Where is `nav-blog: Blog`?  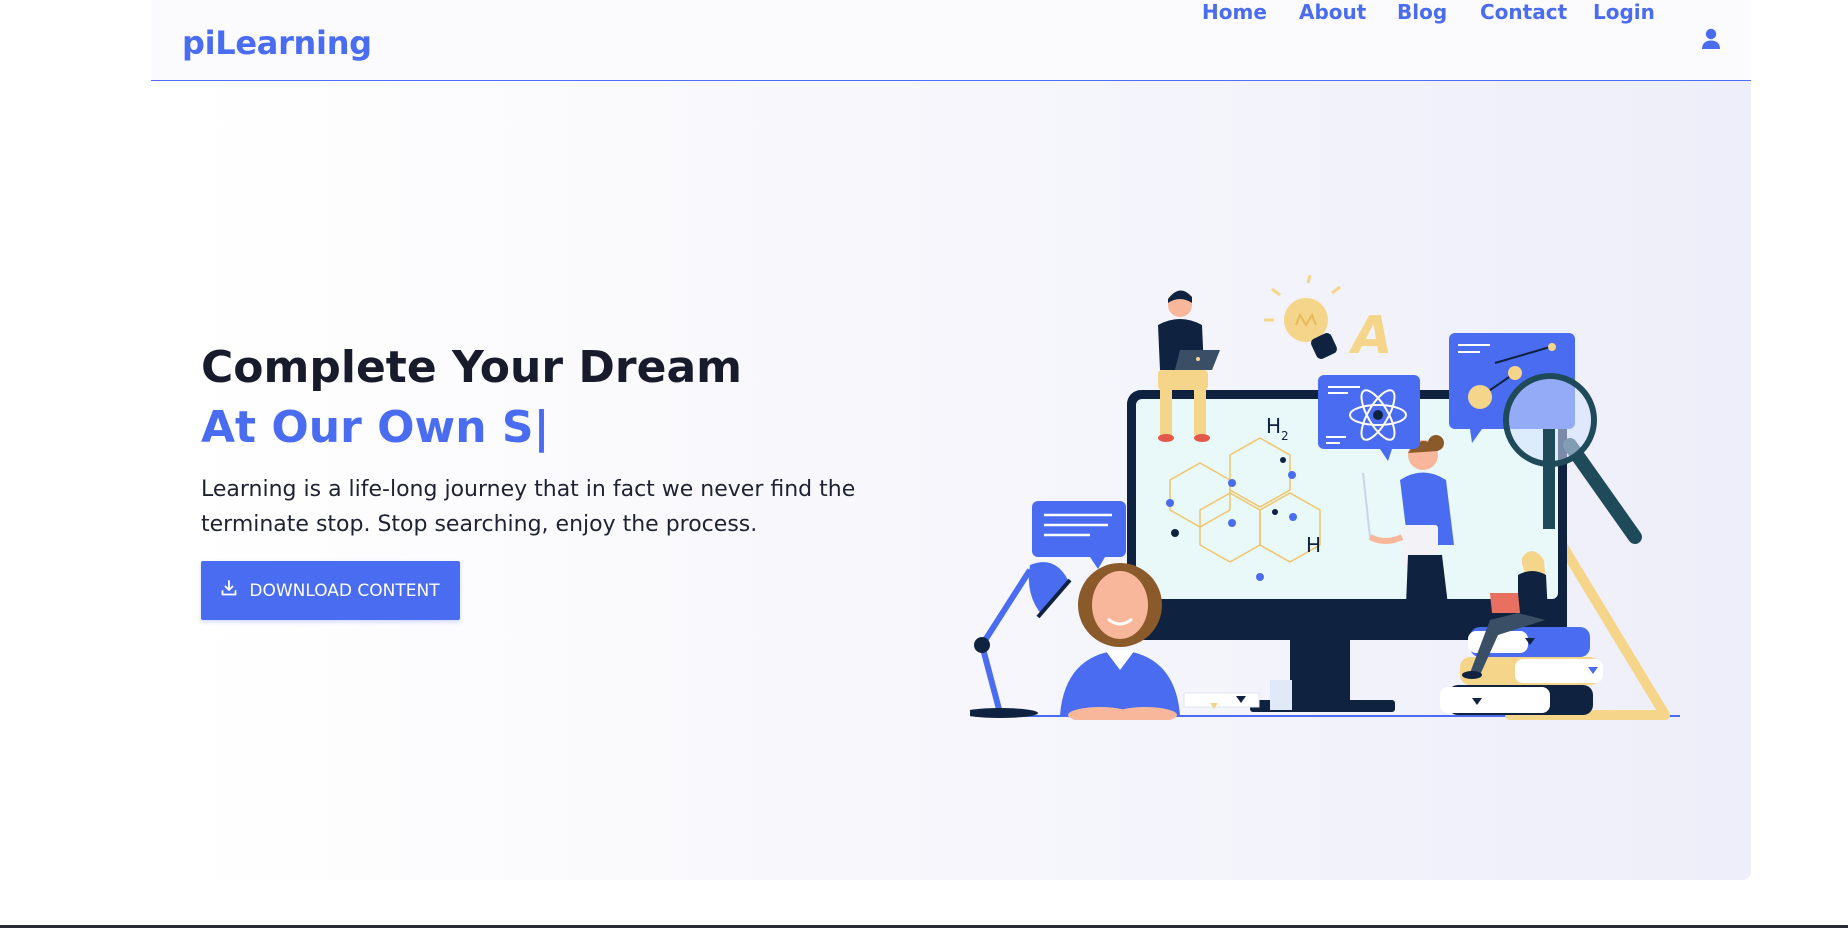
nav-blog: Blog is located at coordinates (1422, 12).